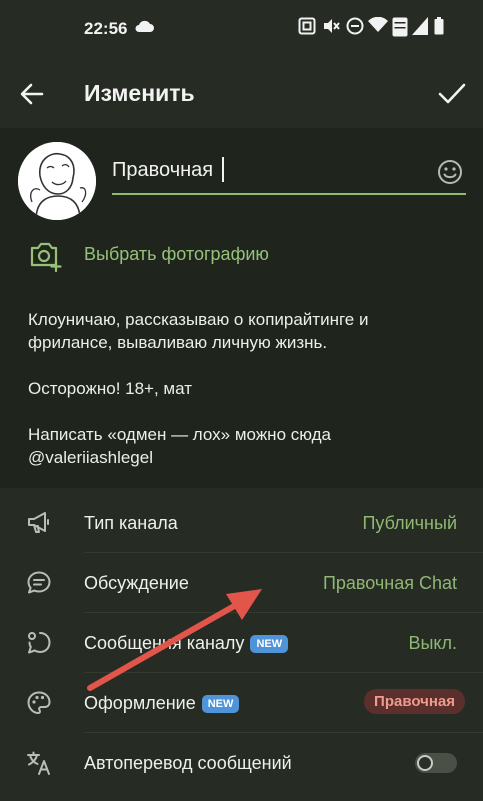 The image size is (483, 801). What do you see at coordinates (176, 254) in the screenshot?
I see `choose-photo-button: Выбрать фотографию` at bounding box center [176, 254].